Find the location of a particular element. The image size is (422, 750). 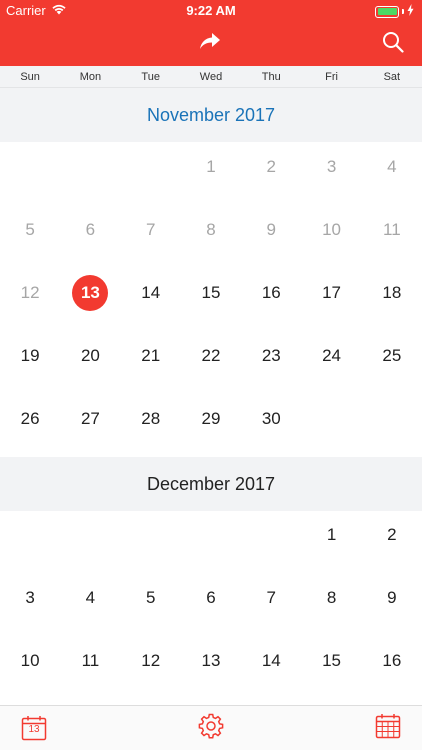

search-button is located at coordinates (393, 44).